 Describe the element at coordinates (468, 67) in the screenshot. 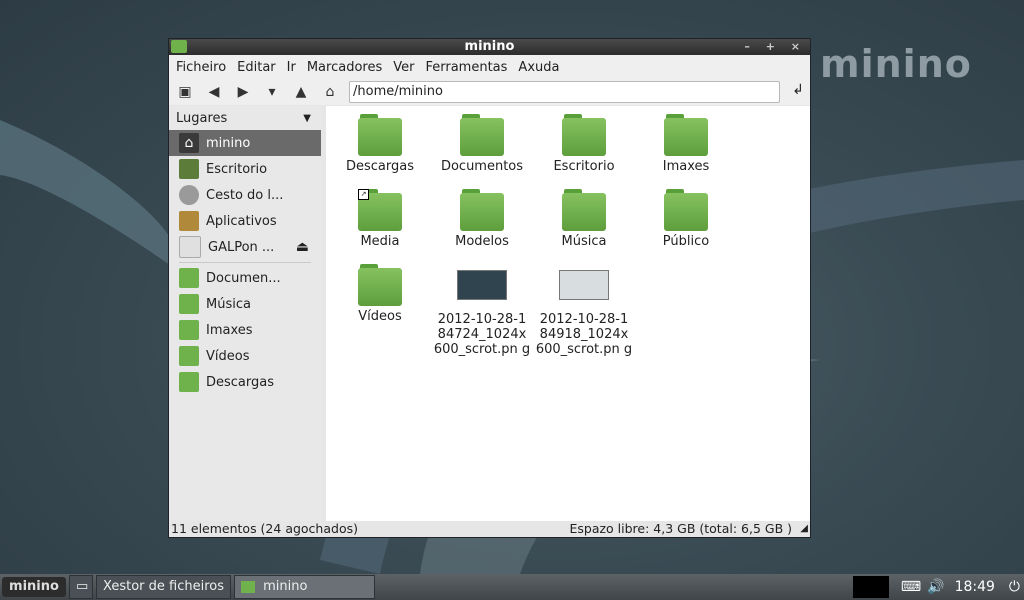

I see `menu-ferramentas: Ferramentas` at that location.